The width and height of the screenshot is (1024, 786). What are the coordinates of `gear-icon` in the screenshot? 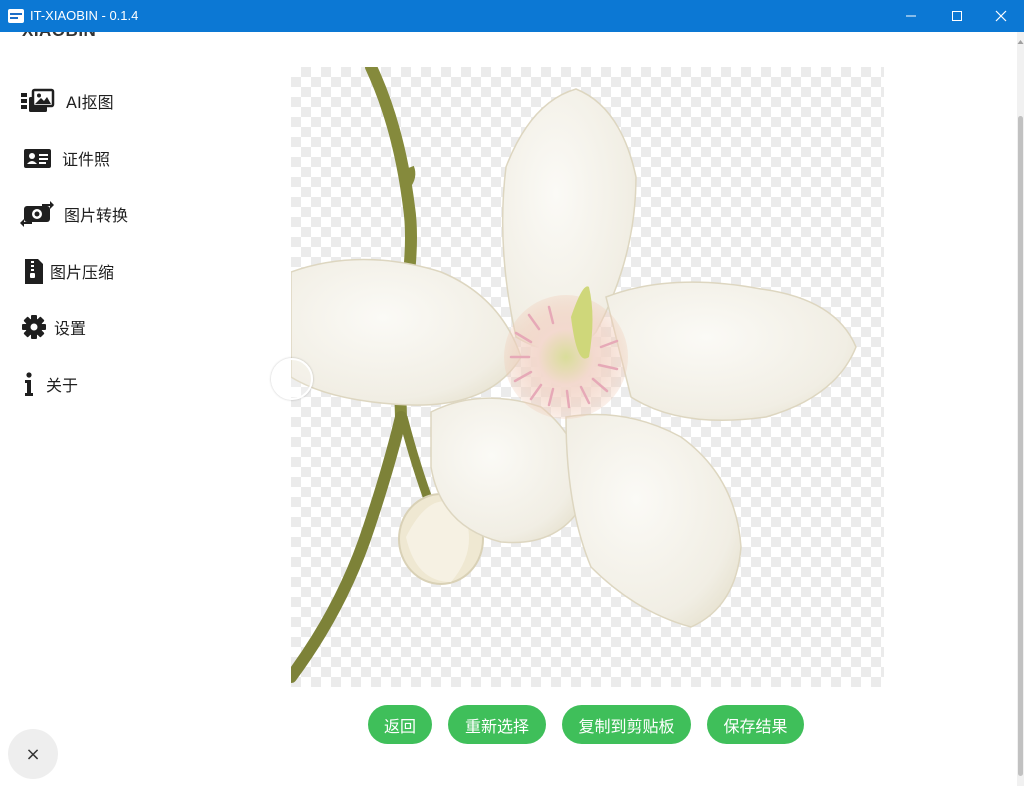 It's located at (34, 327).